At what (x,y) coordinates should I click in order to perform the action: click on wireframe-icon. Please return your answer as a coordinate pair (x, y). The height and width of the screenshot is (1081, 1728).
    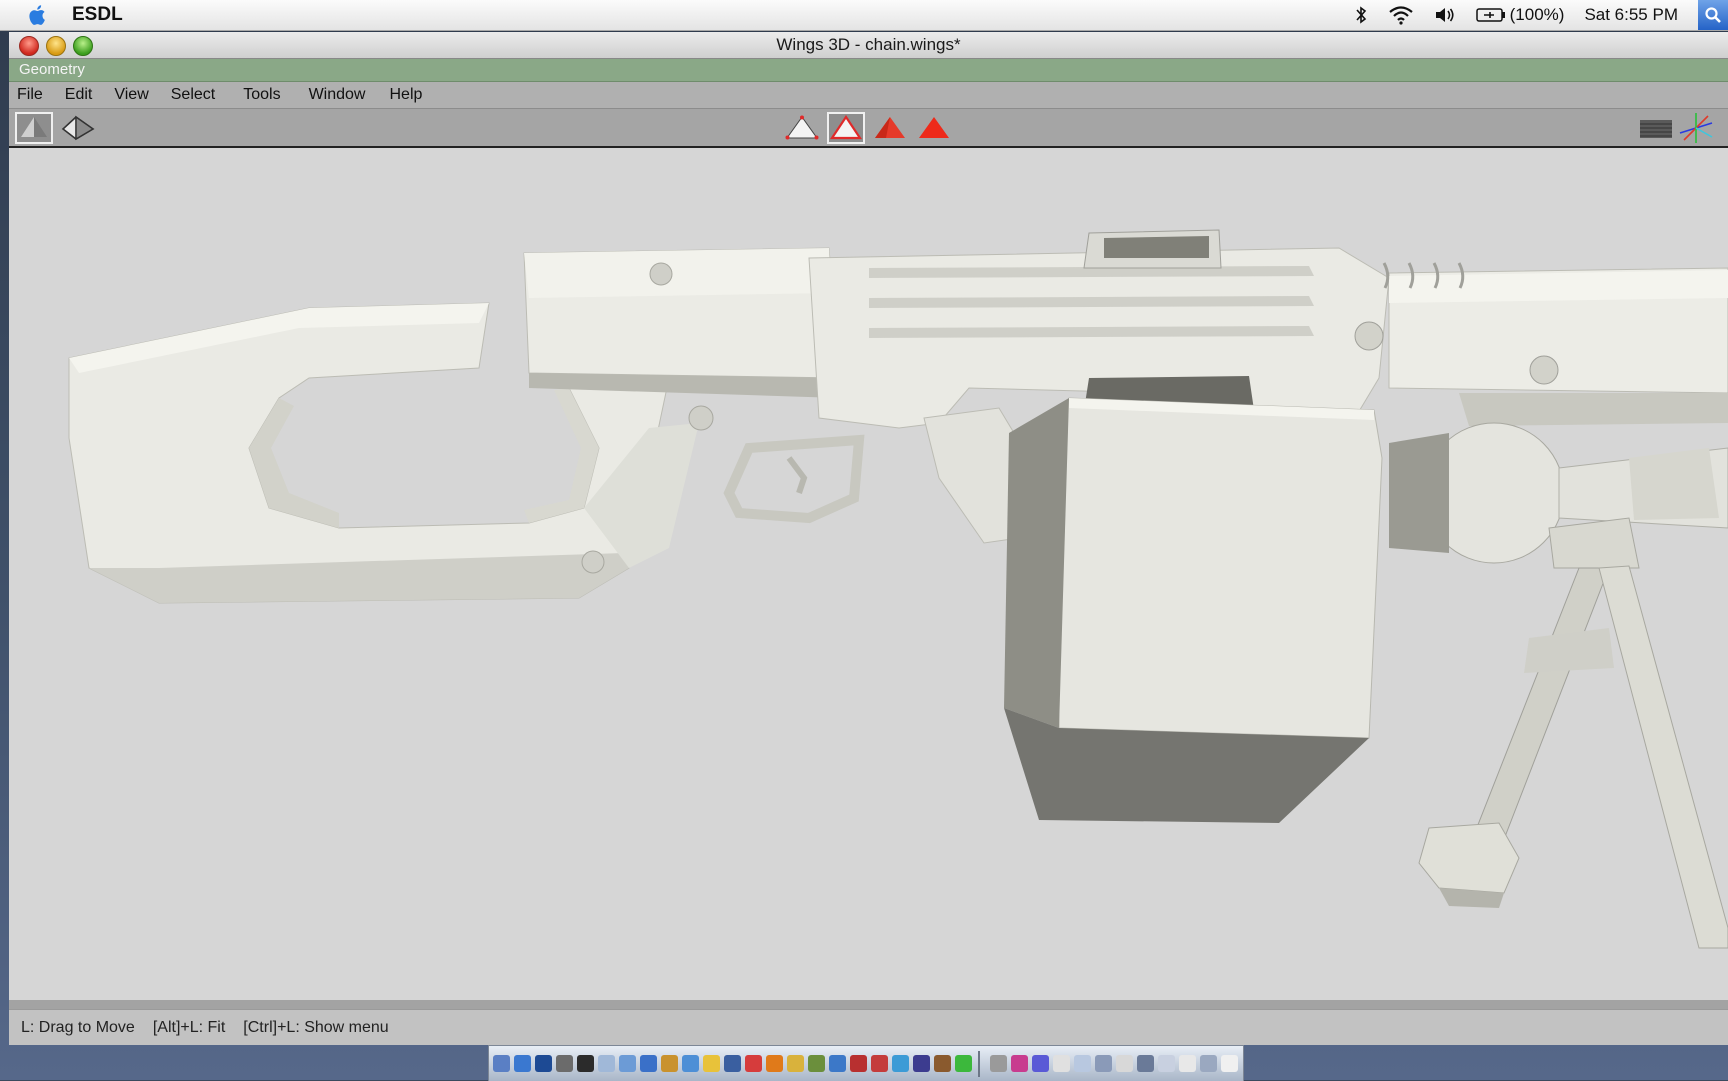
    Looking at the image, I should click on (78, 128).